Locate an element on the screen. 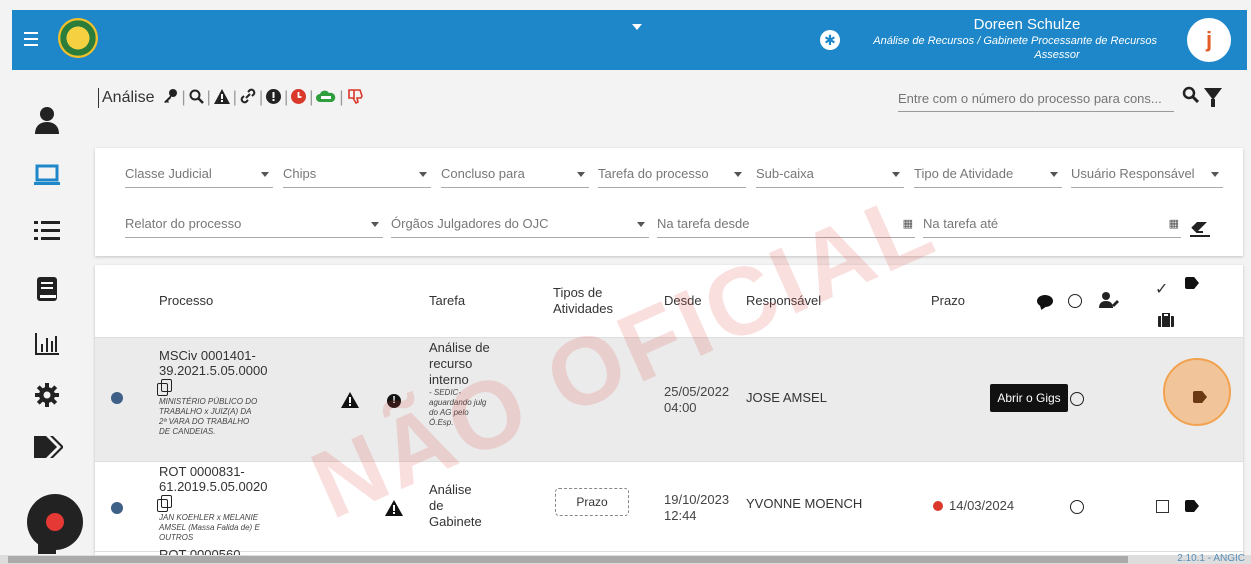  record-button is located at coordinates (55, 522).